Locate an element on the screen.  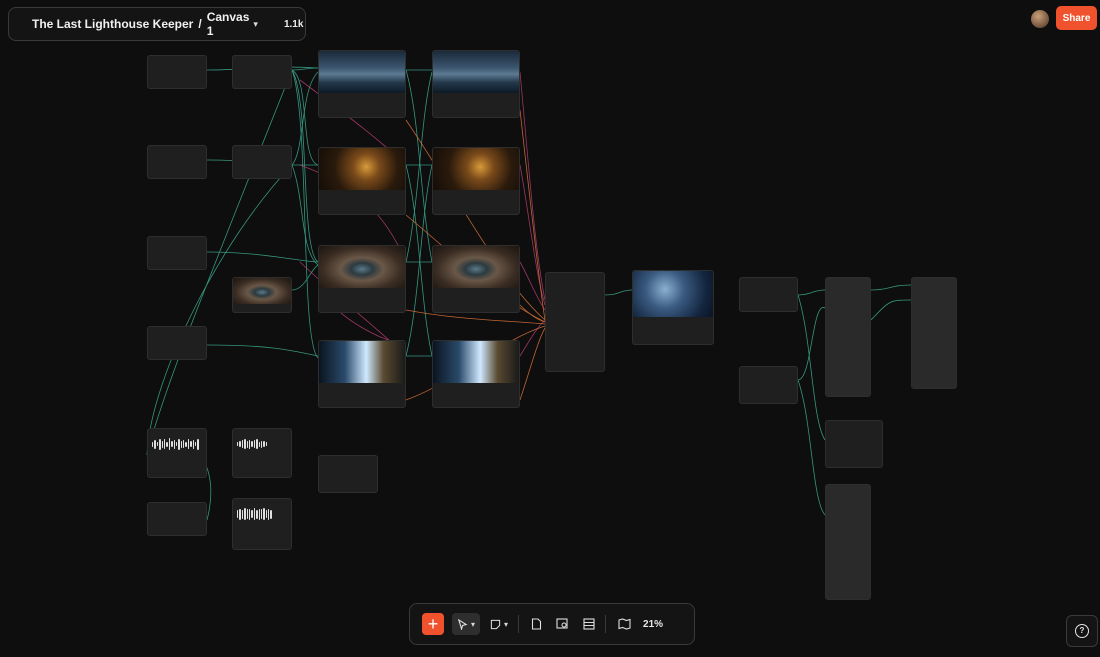
help-icon: ? is located at coordinates (1082, 631).